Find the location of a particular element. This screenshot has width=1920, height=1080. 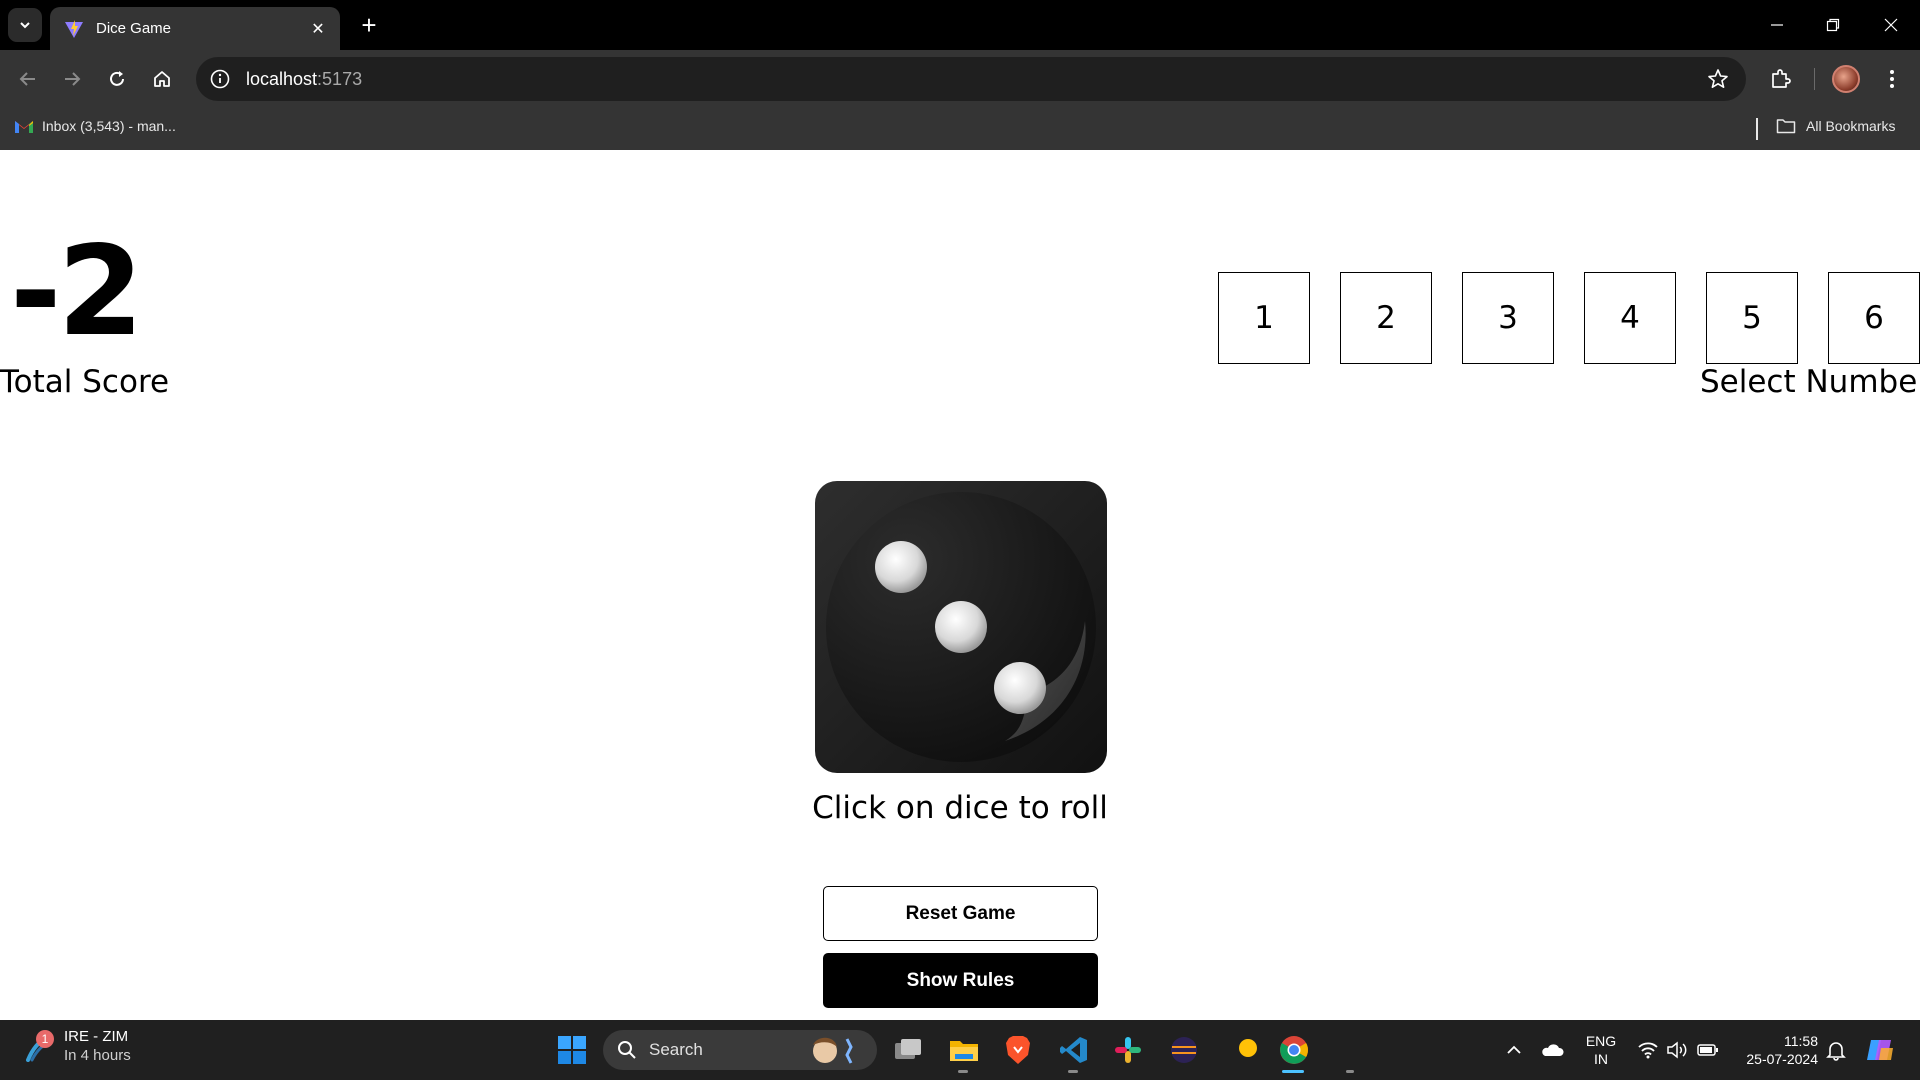

profile-avatar is located at coordinates (1846, 79).